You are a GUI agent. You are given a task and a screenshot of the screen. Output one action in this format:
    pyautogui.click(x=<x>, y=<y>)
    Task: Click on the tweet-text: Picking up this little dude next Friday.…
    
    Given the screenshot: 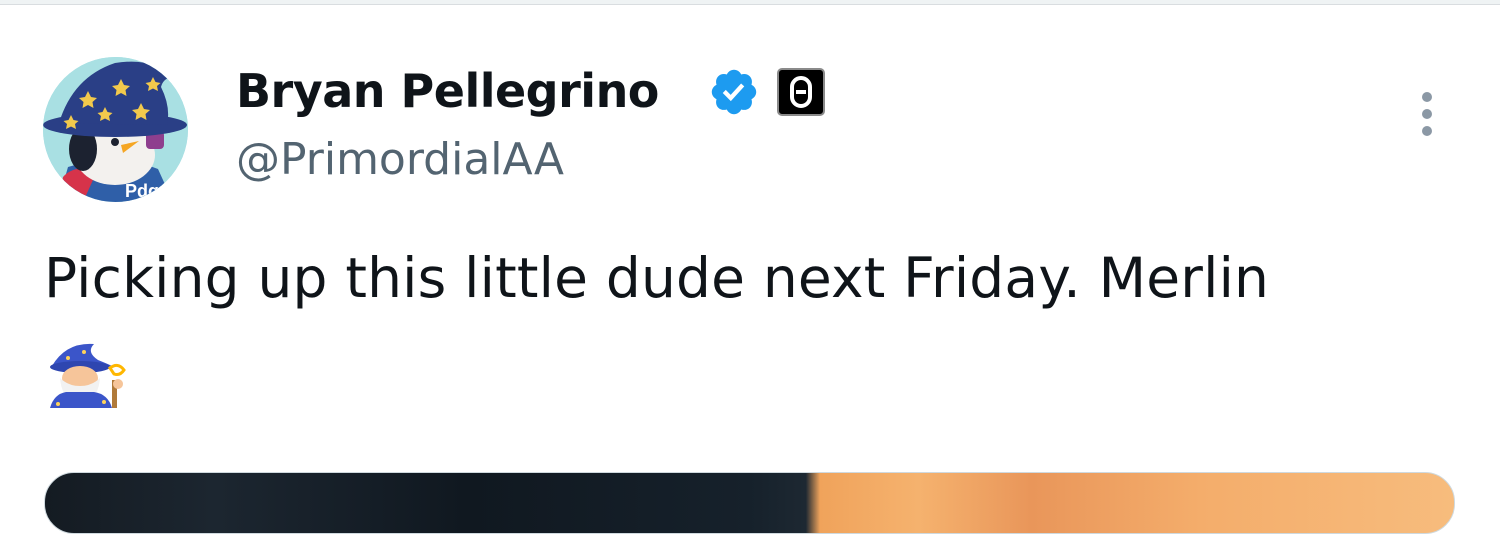 What is the action you would take?
    pyautogui.click(x=657, y=278)
    